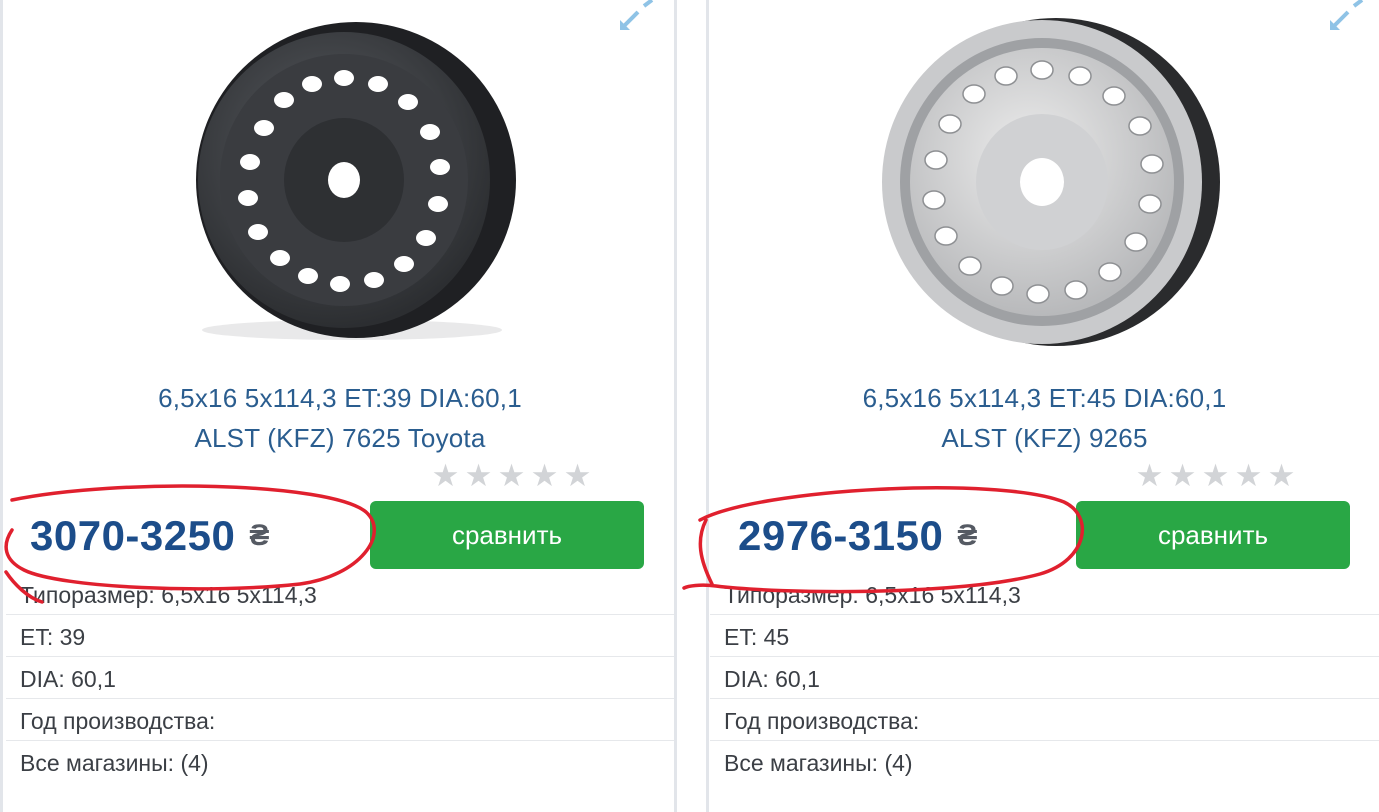 This screenshot has width=1379, height=812. I want to click on product-title-line1: 6,5x16 5x114,3 ET:39 DIA:60,1, so click(340, 398).